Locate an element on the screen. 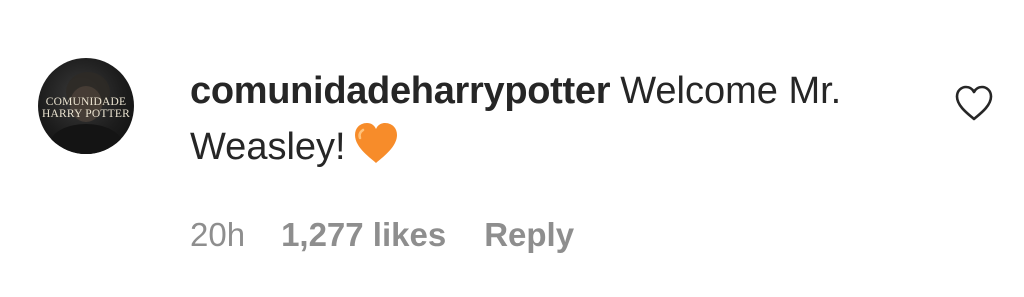 The image size is (1024, 297). avatar-logo-line2: HARRY POTTER is located at coordinates (86, 114).